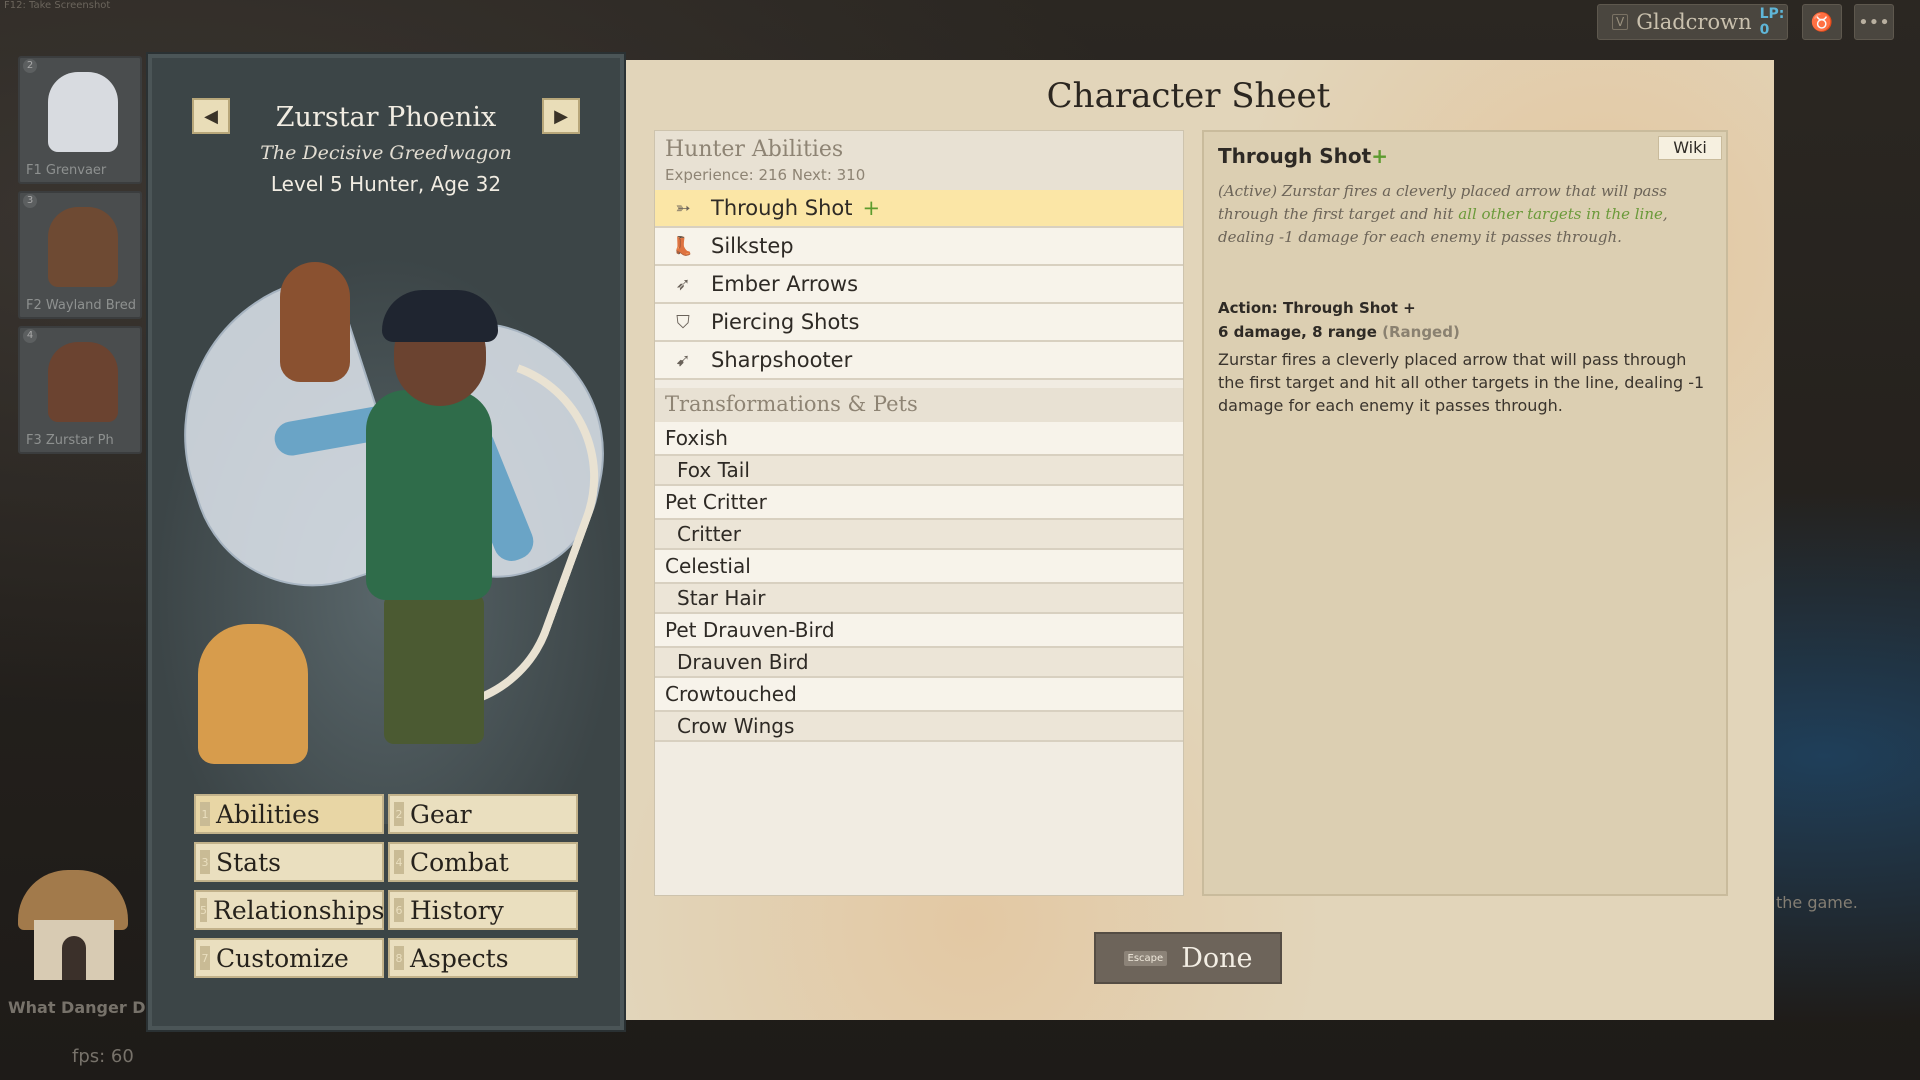  What do you see at coordinates (1188, 96) in the screenshot?
I see `sheet-title: Character Sheet` at bounding box center [1188, 96].